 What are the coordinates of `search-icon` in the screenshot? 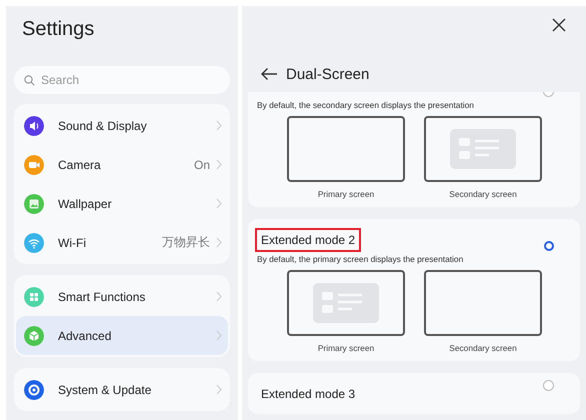 It's located at (29, 80).